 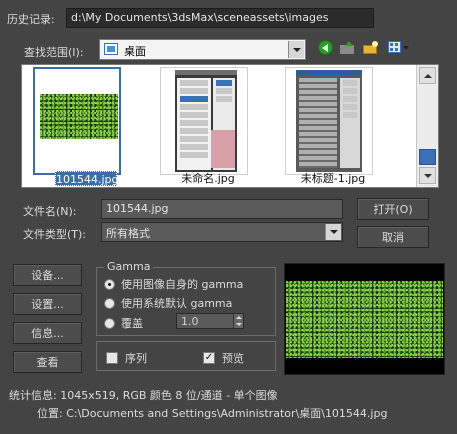 What do you see at coordinates (238, 324) in the screenshot?
I see `spinner-down-icon` at bounding box center [238, 324].